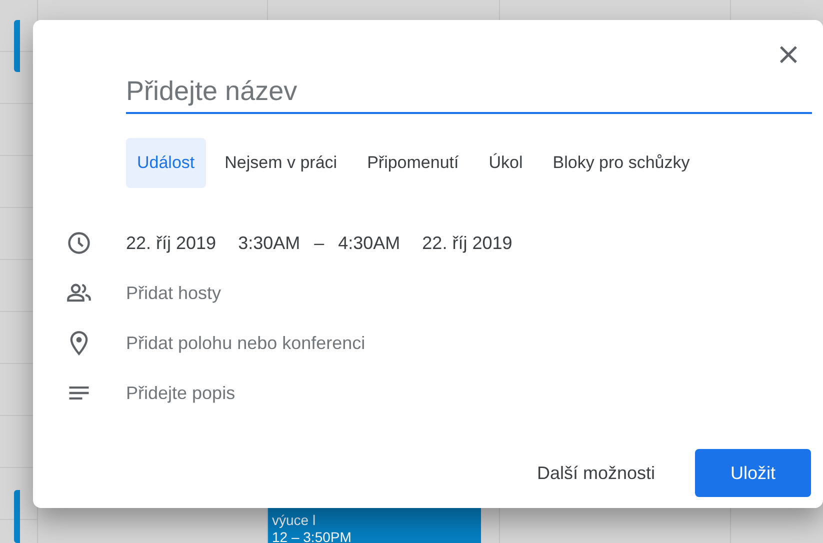 Image resolution: width=823 pixels, height=543 pixels. I want to click on end-date: 22. říj 2019, so click(467, 243).